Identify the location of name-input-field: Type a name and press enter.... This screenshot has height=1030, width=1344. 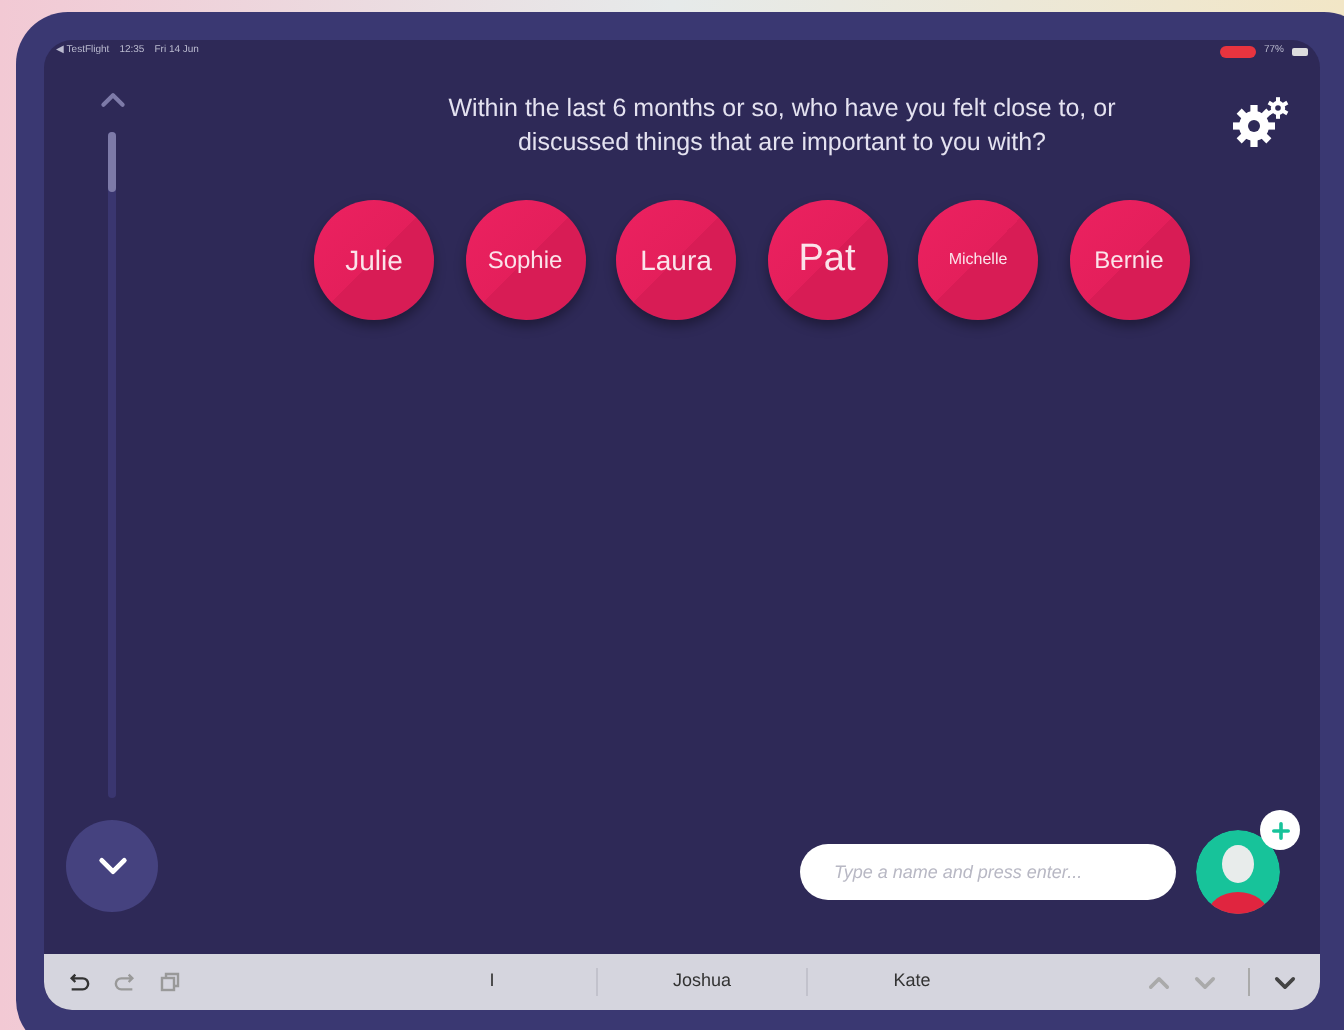
(988, 872).